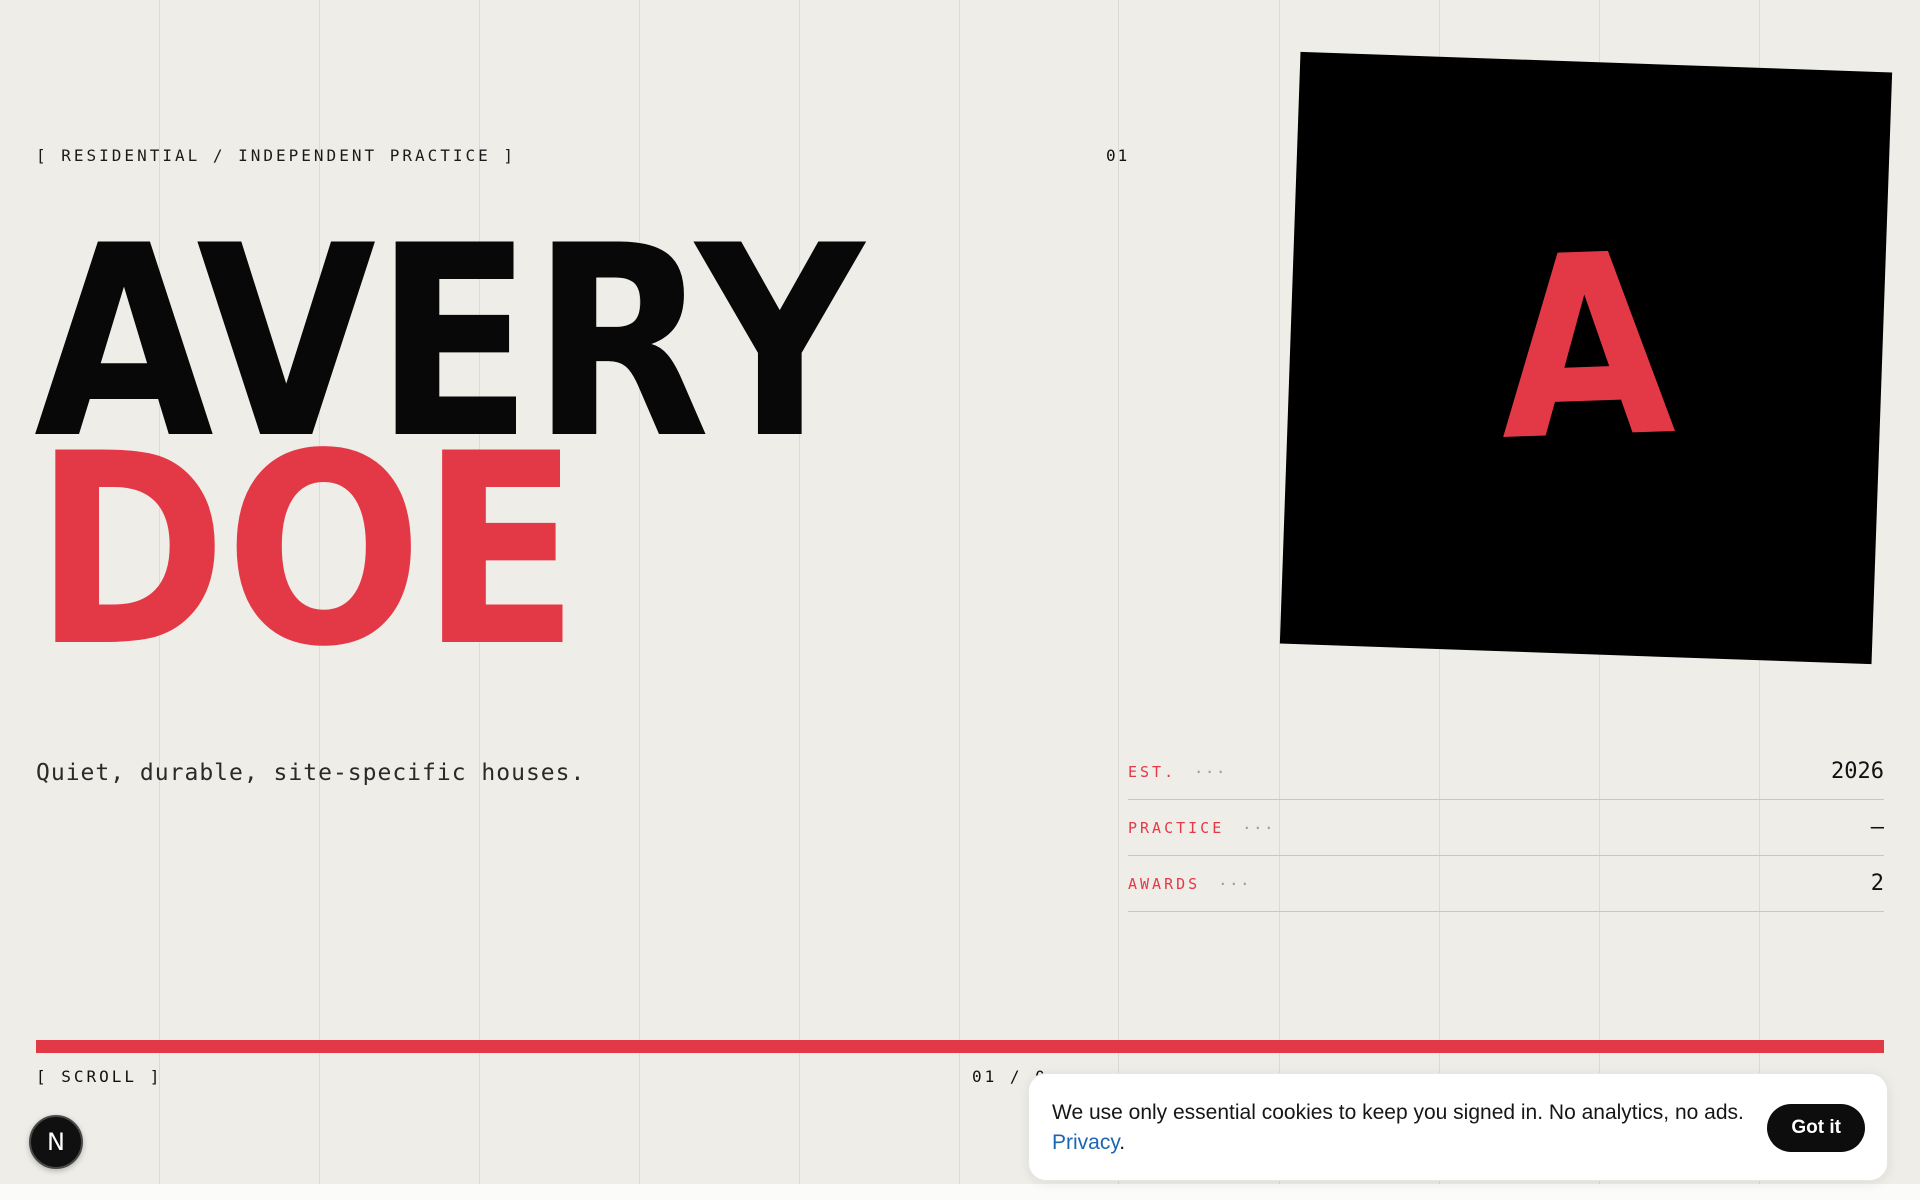 The height and width of the screenshot is (1200, 1920). What do you see at coordinates (1118, 155) in the screenshot?
I see `section-index: 01` at bounding box center [1118, 155].